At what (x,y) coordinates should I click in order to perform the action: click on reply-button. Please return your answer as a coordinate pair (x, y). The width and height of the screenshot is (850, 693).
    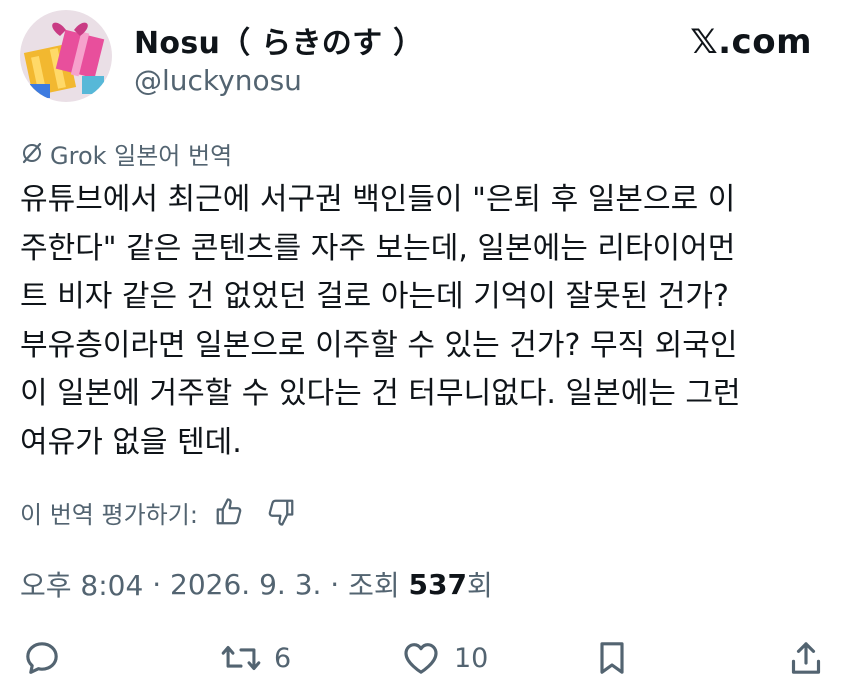
    Looking at the image, I should click on (48, 658).